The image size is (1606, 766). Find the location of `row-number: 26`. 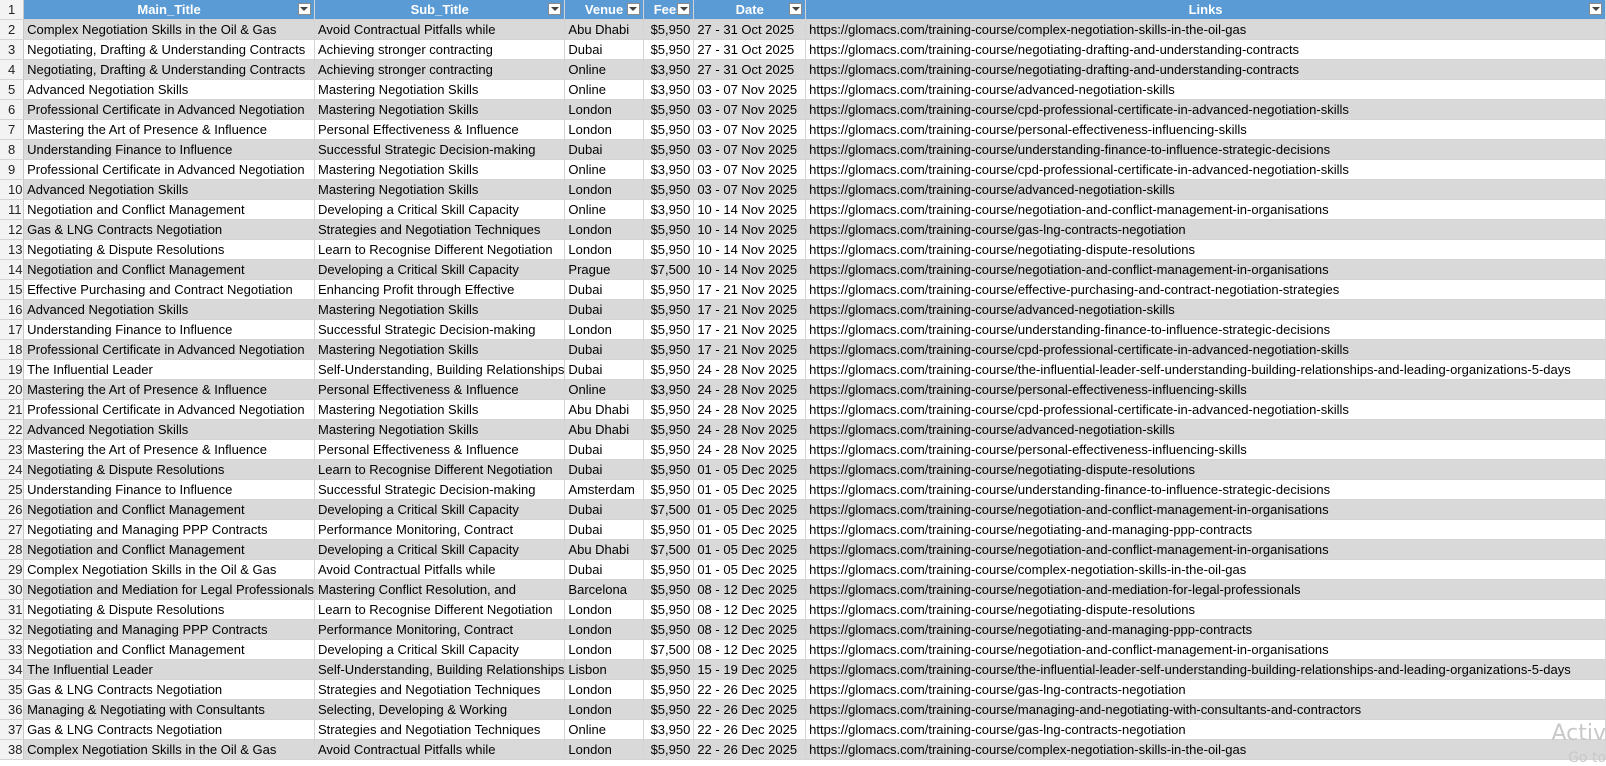

row-number: 26 is located at coordinates (12, 509).